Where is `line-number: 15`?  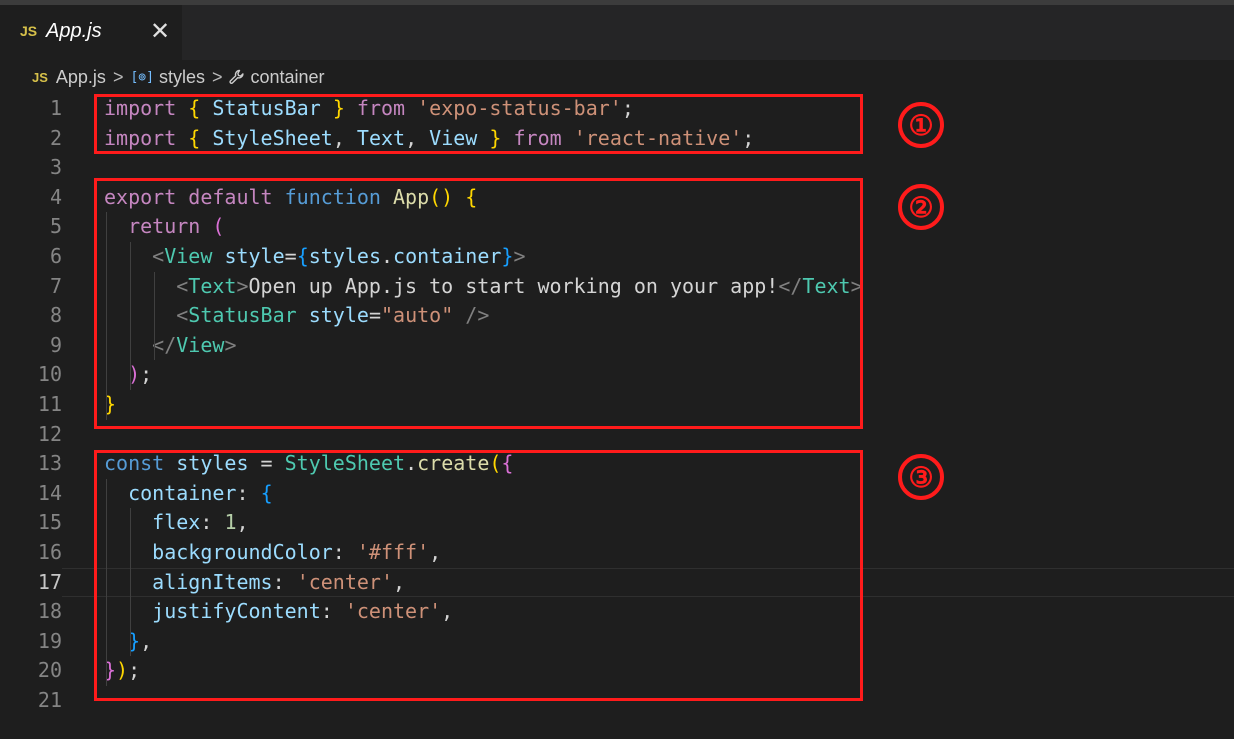 line-number: 15 is located at coordinates (49, 522).